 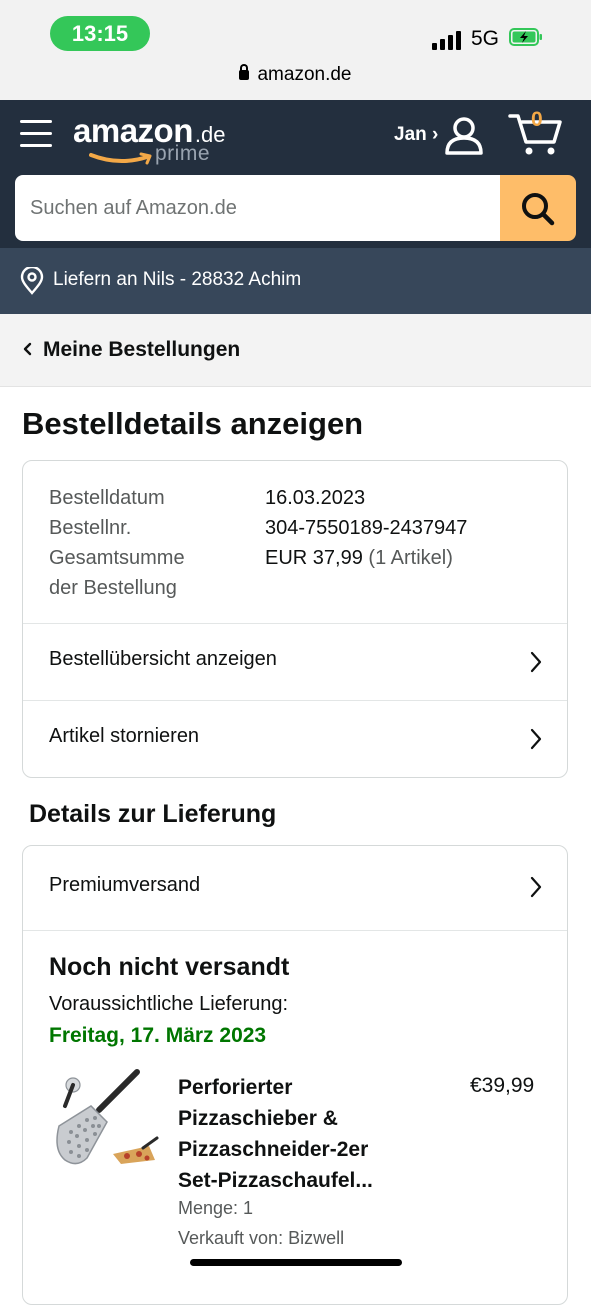 I want to click on order-number-label: Bestellnr., so click(x=90, y=528).